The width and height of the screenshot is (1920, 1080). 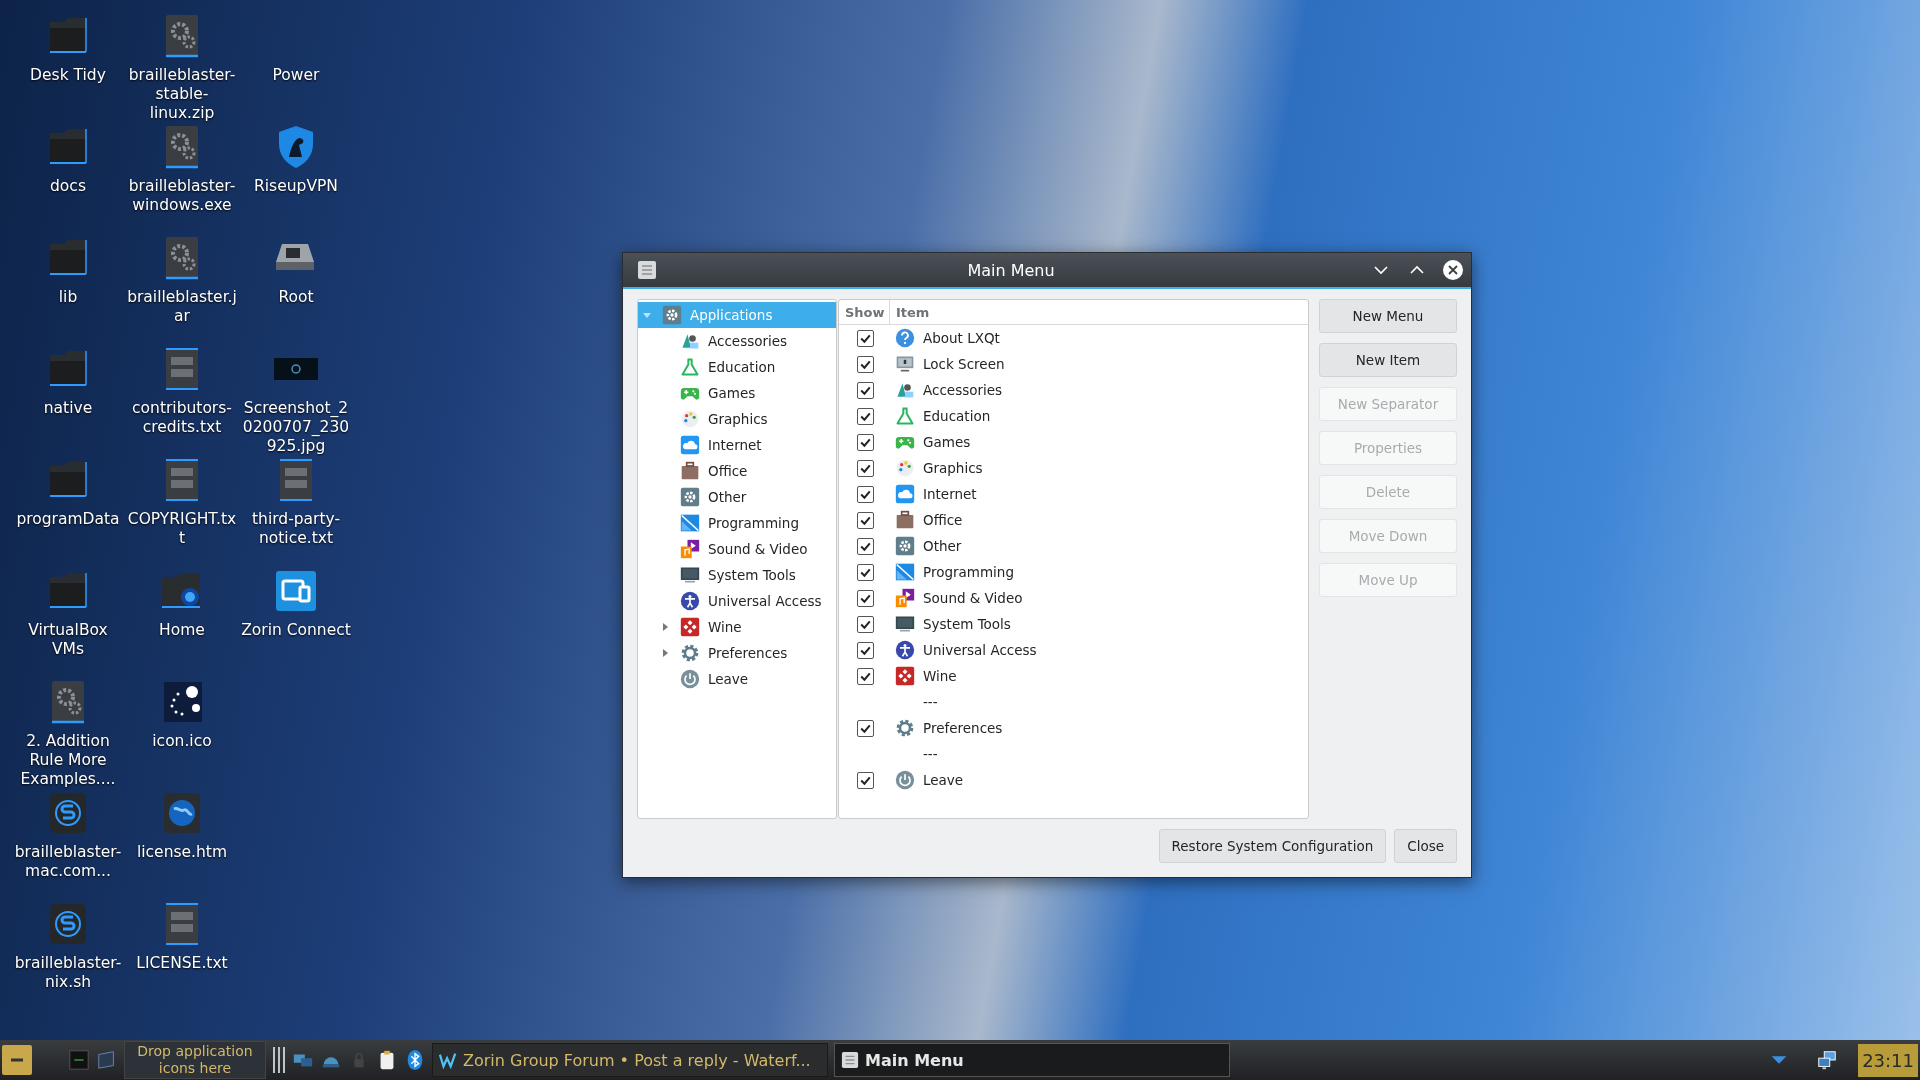 I want to click on item-label: Accessories, so click(x=963, y=390).